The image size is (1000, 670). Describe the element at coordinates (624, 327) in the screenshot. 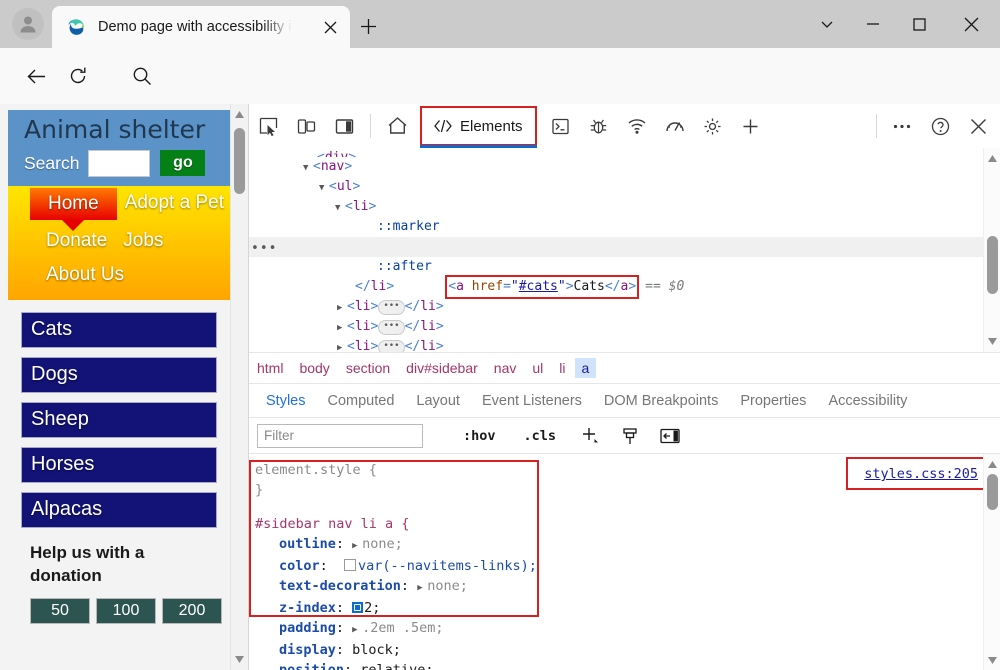

I see `dom-row-li-collapsed-2: ▶ <li> ••• </li>` at that location.